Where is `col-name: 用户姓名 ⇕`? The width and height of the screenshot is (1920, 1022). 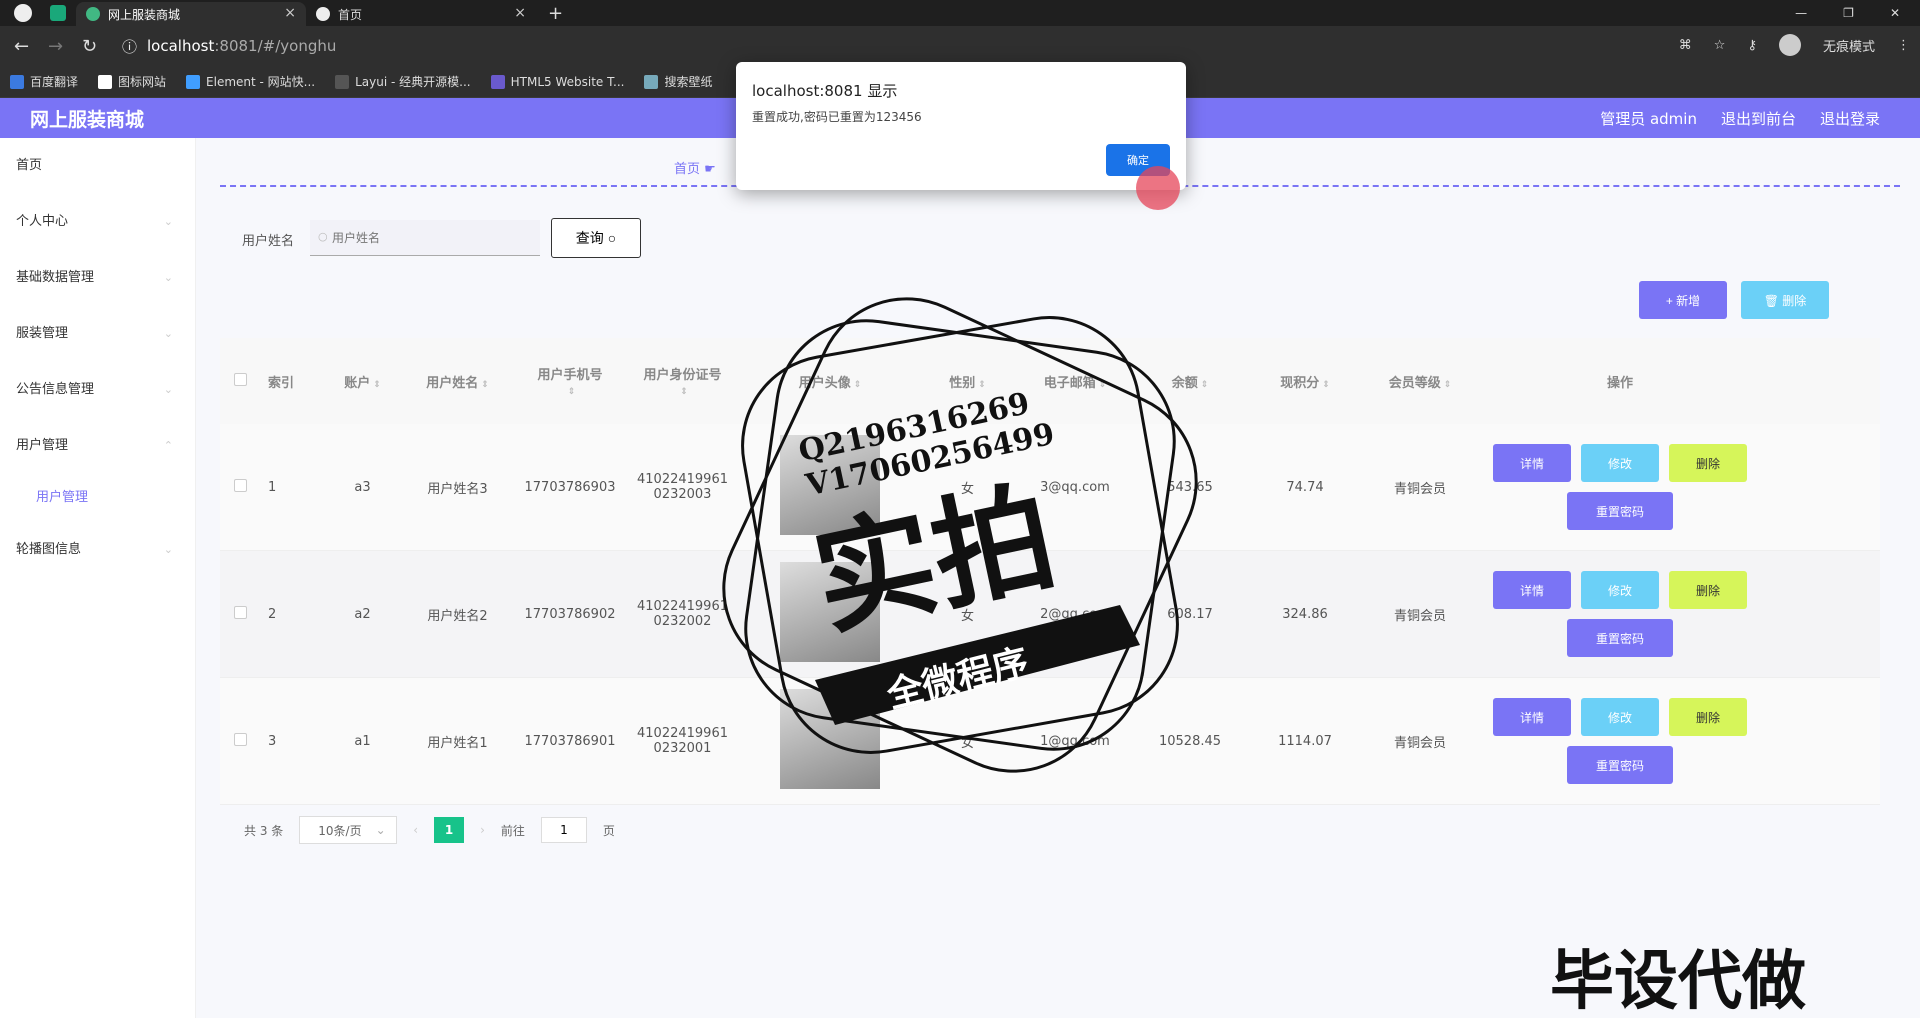
col-name: 用户姓名 ⇕ is located at coordinates (457, 381).